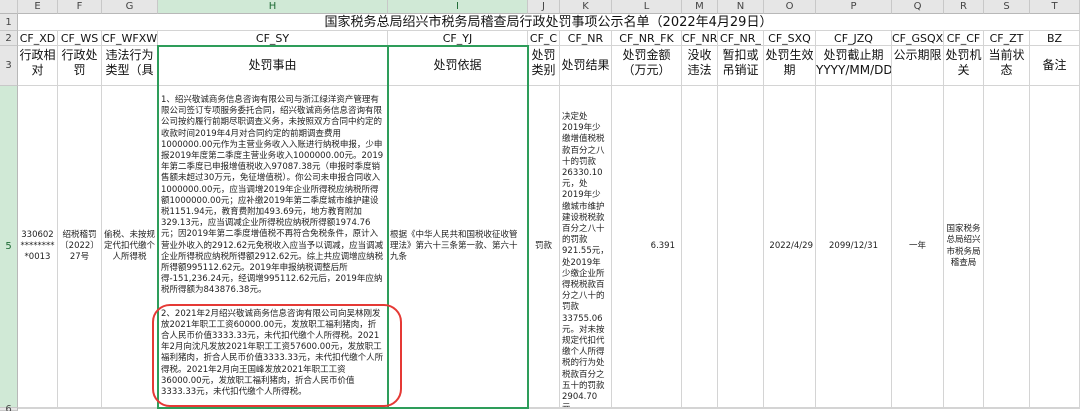 This screenshot has width=1080, height=411. Describe the element at coordinates (586, 66) in the screenshot. I see `header-cell-nr: 处罚结果` at that location.